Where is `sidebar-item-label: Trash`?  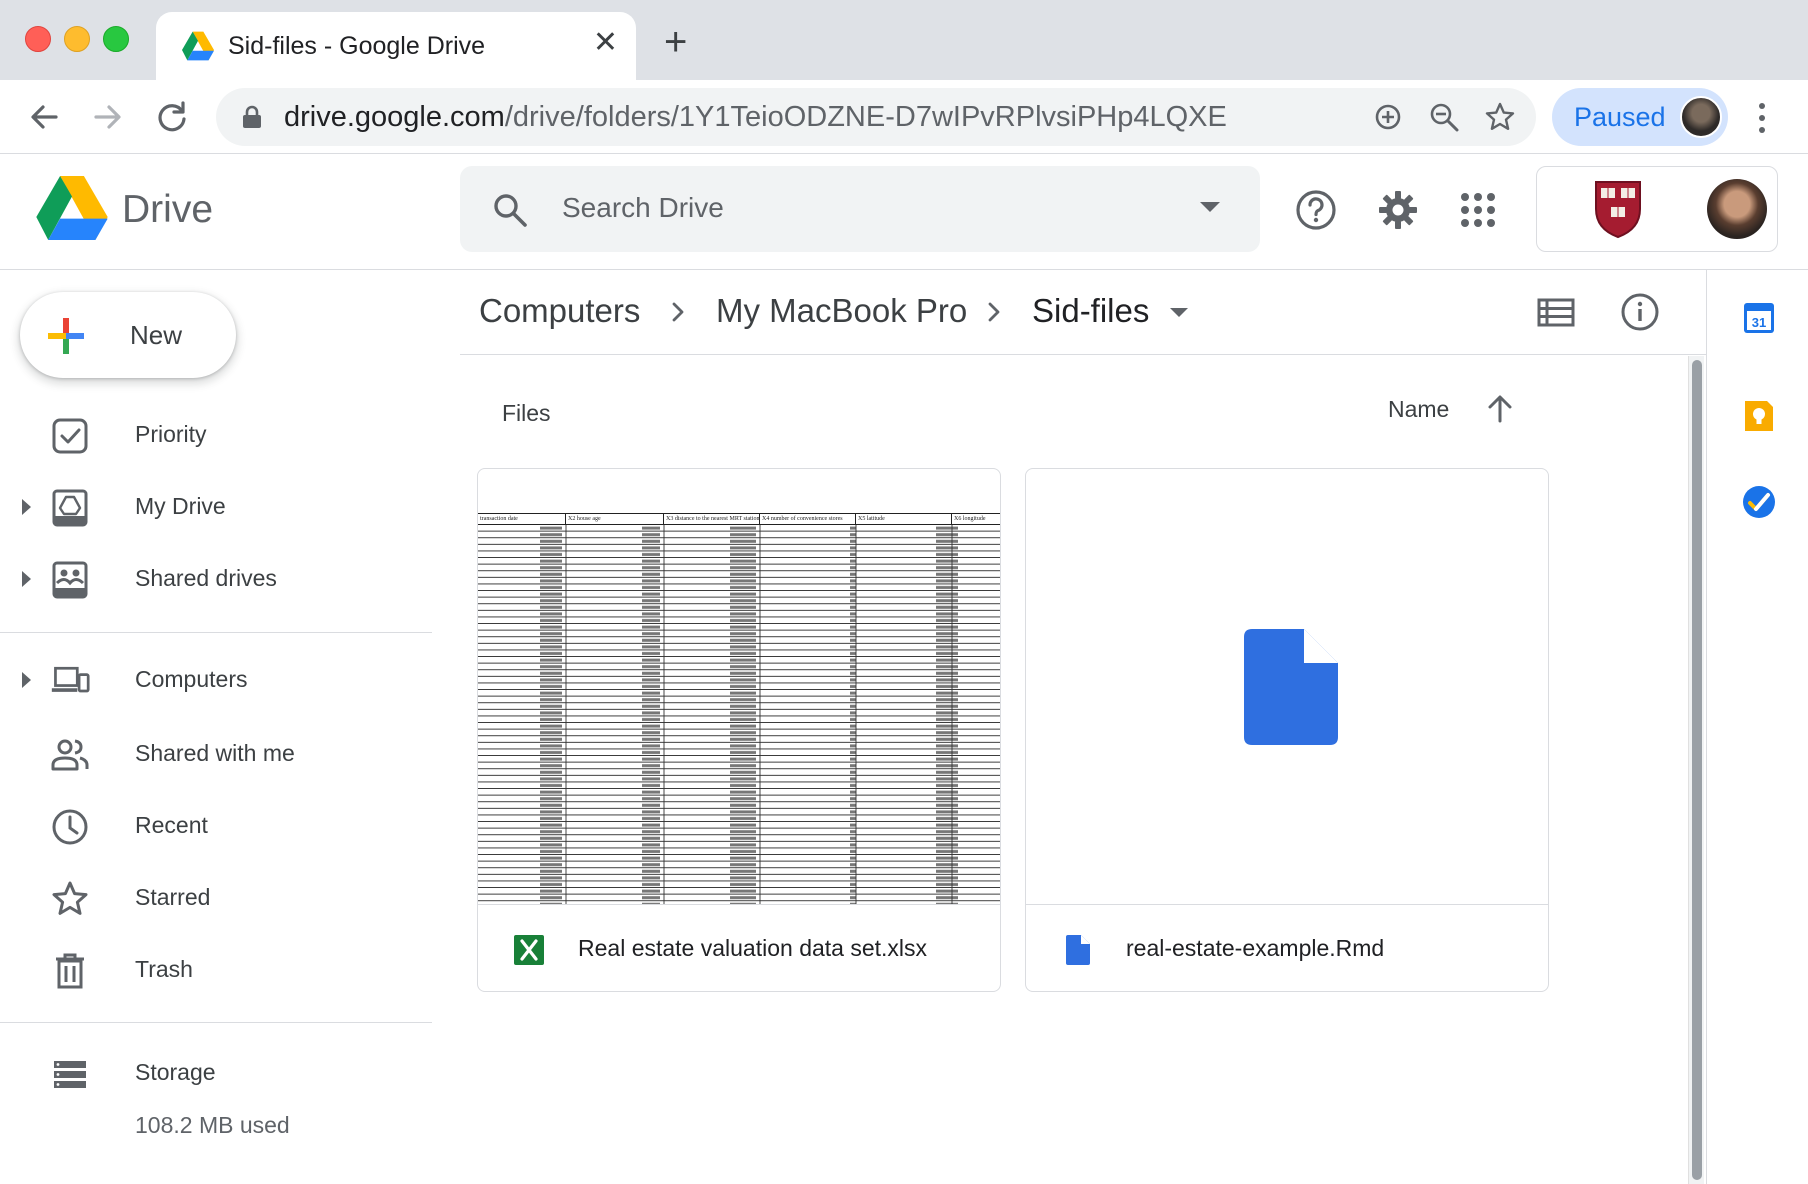
sidebar-item-label: Trash is located at coordinates (164, 969).